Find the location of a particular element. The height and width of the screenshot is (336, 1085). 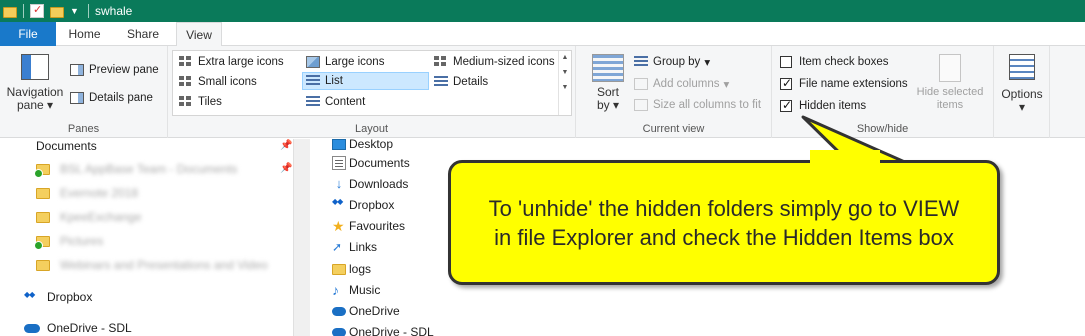

nav-item-blurred: BSL AppBase Team - Documents is located at coordinates (135, 170).